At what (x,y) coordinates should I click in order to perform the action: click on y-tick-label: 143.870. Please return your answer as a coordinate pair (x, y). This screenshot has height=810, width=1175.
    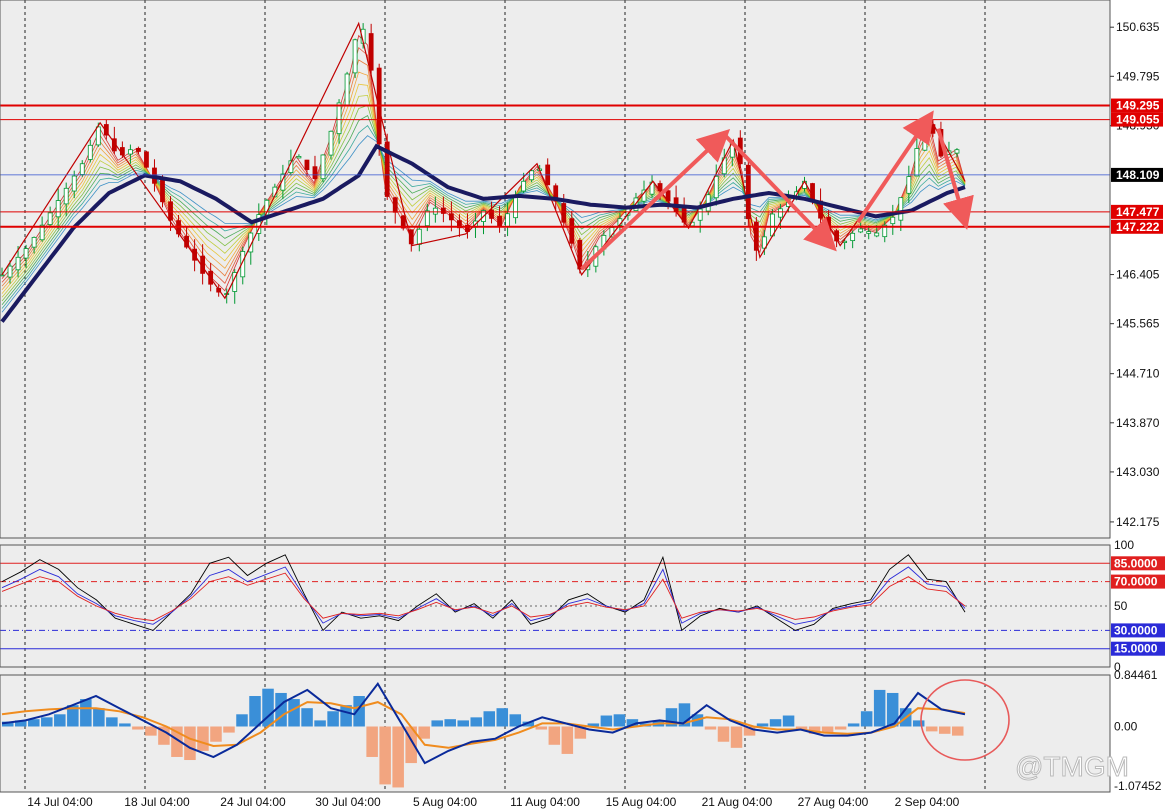
    Looking at the image, I should click on (1138, 423).